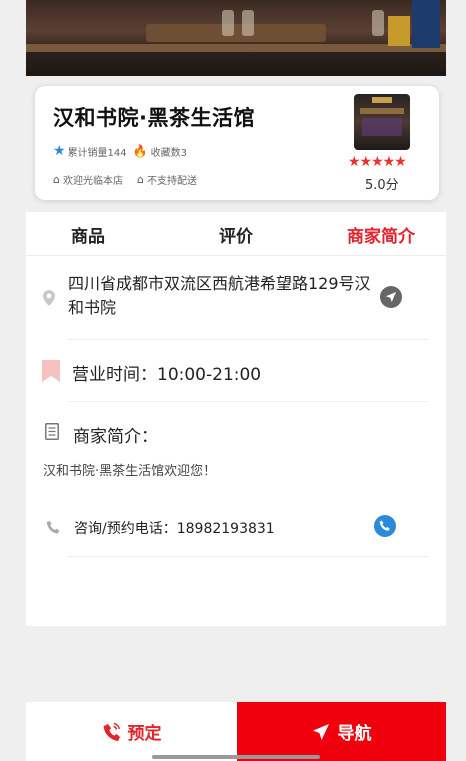 The width and height of the screenshot is (466, 761). Describe the element at coordinates (53, 527) in the screenshot. I see `phone-icon` at that location.